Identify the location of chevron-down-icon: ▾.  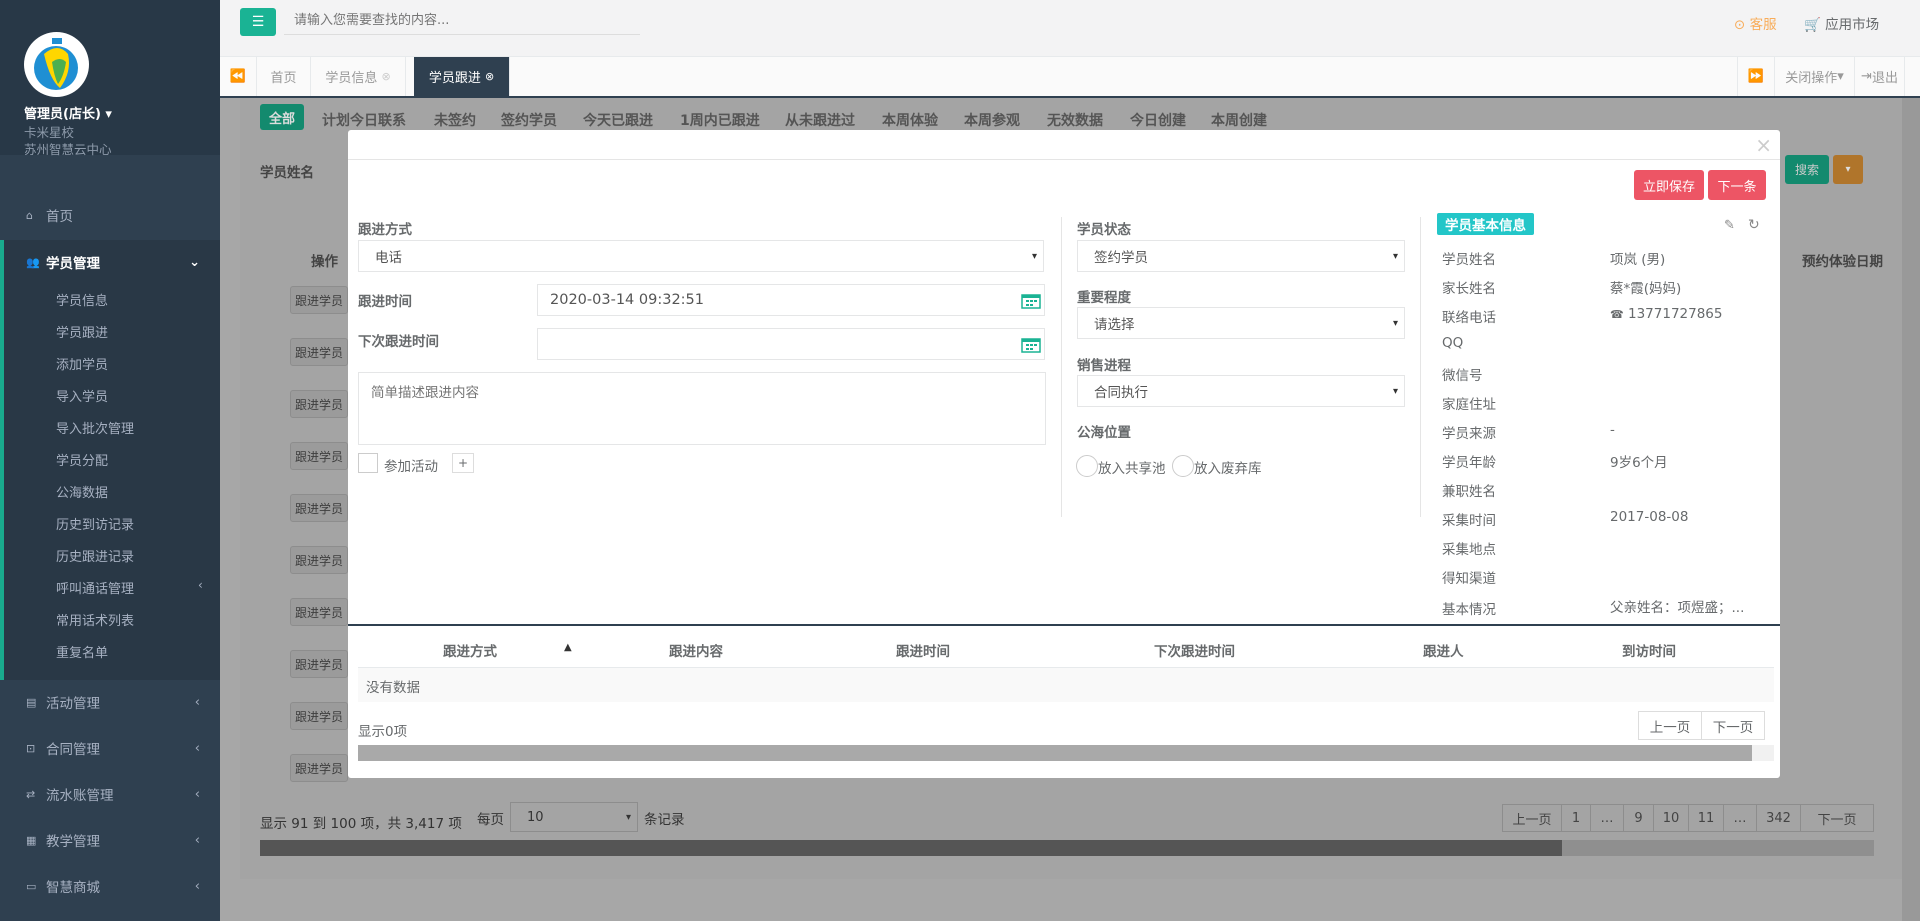
(1848, 169).